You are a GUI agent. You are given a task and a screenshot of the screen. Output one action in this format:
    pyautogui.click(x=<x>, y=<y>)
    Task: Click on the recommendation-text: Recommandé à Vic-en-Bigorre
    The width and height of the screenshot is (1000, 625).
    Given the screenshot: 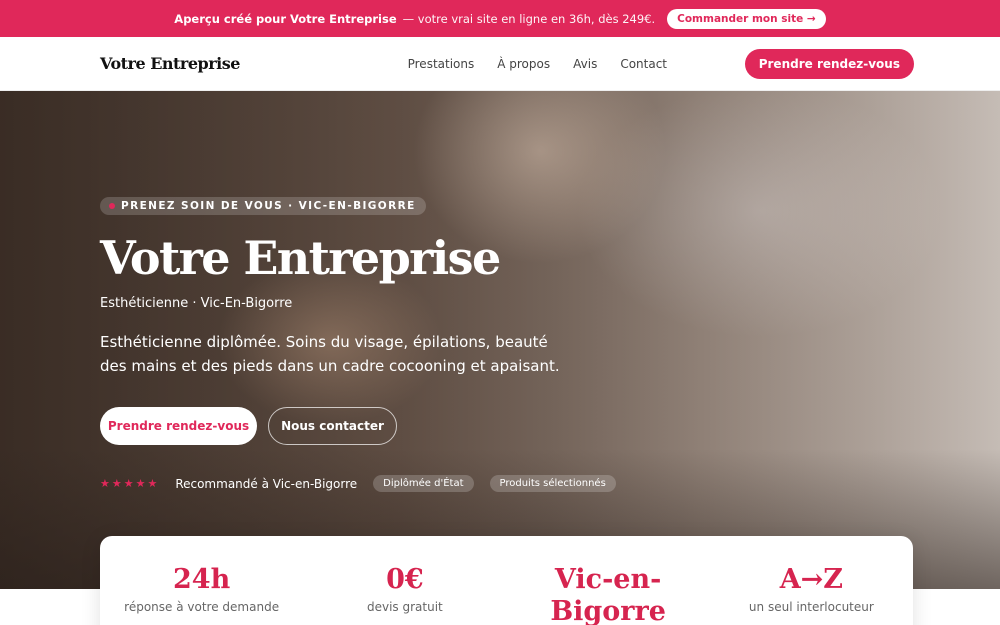 What is the action you would take?
    pyautogui.click(x=266, y=483)
    